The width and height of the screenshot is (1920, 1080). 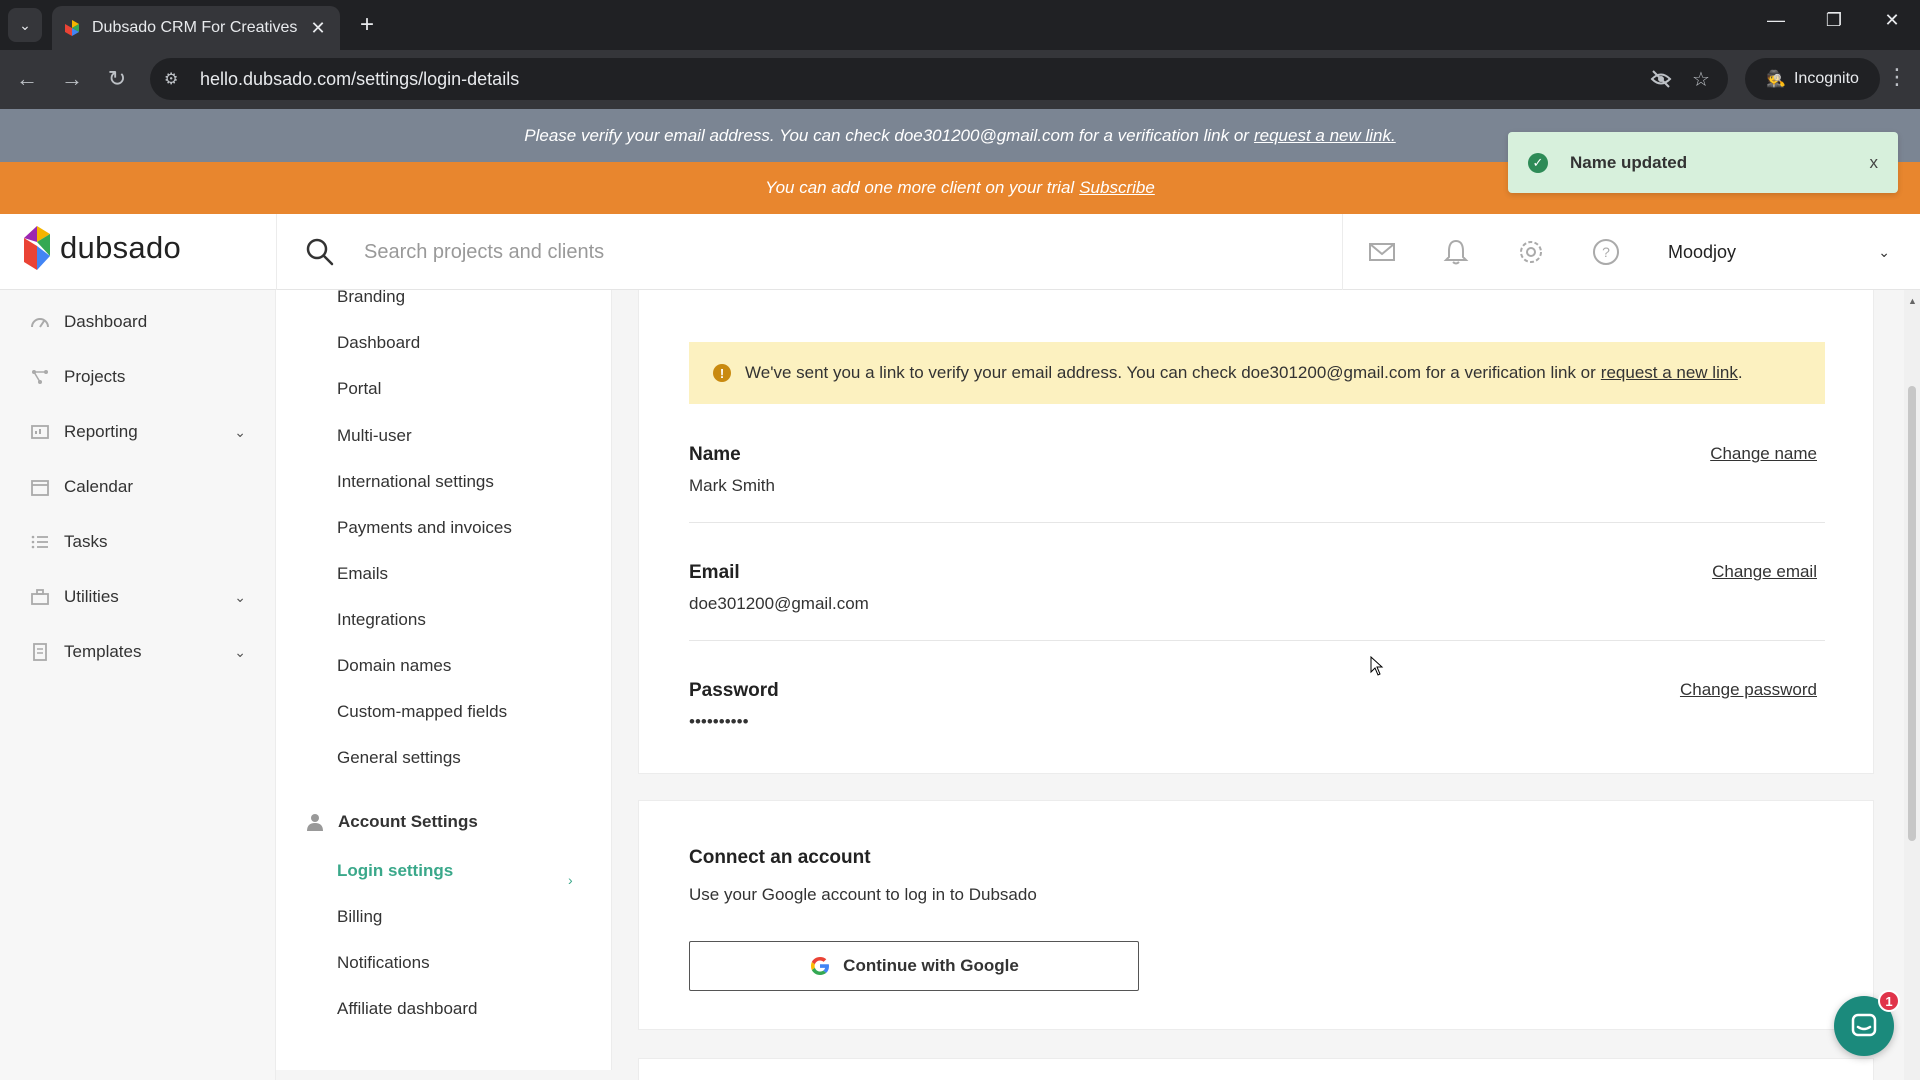 What do you see at coordinates (374, 436) in the screenshot?
I see `settings-item-multi-user: Multi-user` at bounding box center [374, 436].